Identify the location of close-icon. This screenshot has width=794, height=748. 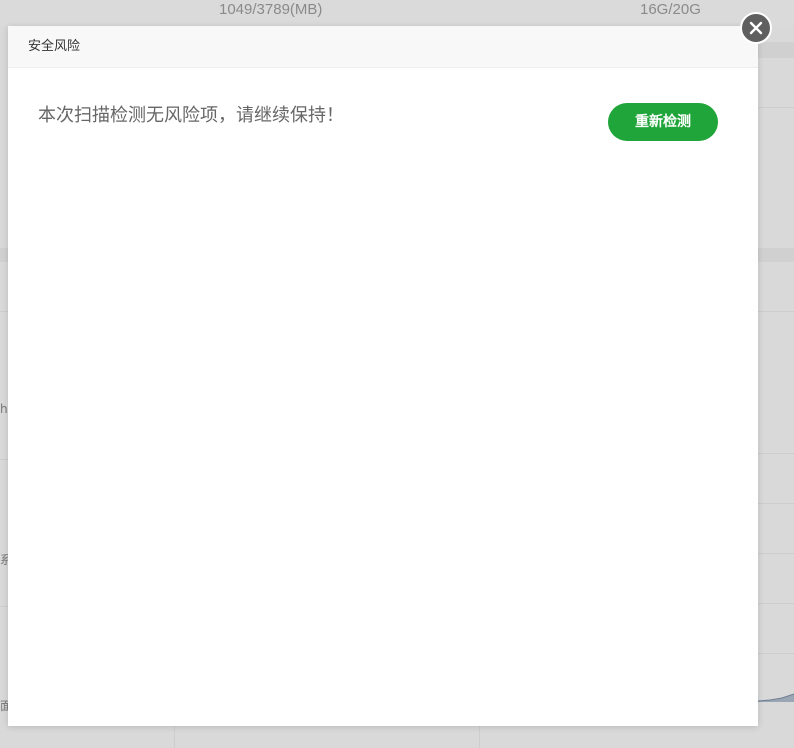
(756, 28).